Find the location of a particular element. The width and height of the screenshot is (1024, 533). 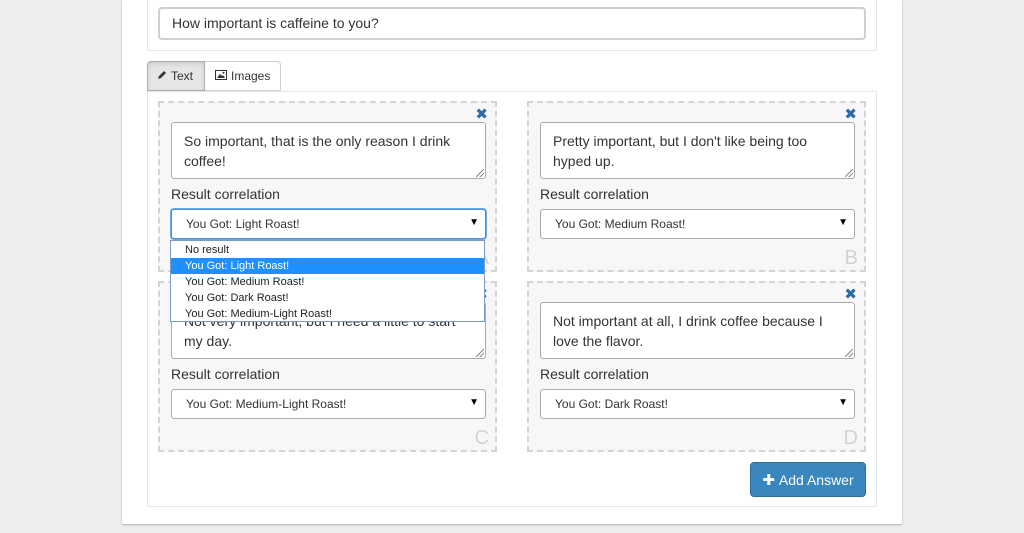

add-answer-button: ✚ Add Answer is located at coordinates (808, 479).